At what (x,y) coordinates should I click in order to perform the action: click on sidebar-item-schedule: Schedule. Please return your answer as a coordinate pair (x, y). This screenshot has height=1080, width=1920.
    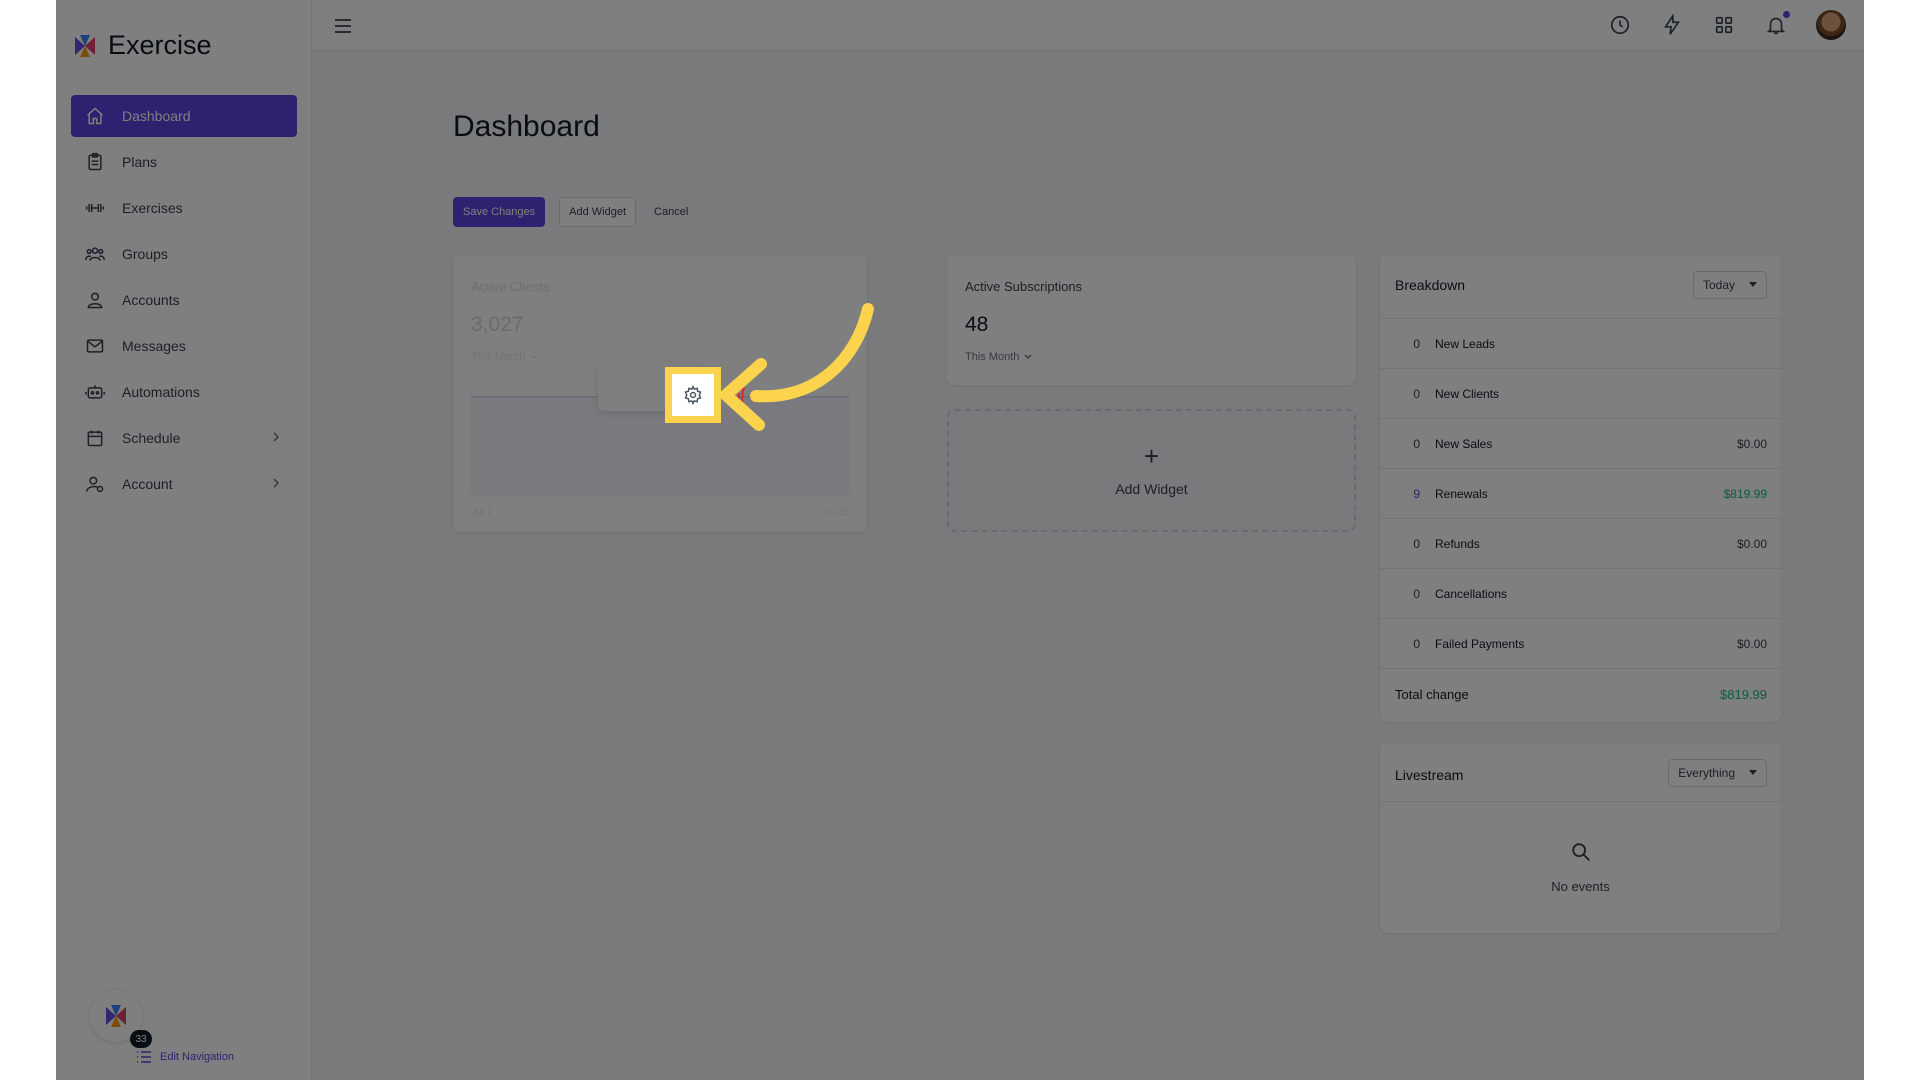
    Looking at the image, I should click on (184, 438).